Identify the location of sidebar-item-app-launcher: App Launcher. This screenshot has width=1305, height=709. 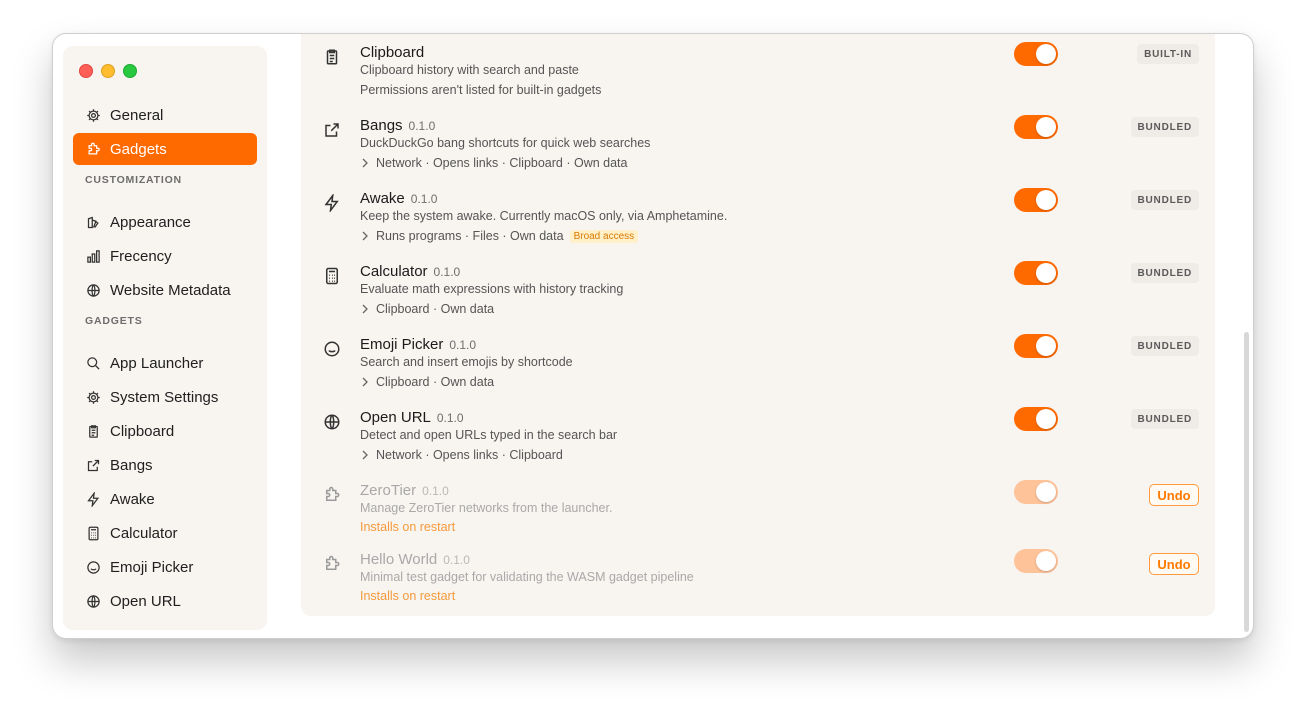
(165, 363).